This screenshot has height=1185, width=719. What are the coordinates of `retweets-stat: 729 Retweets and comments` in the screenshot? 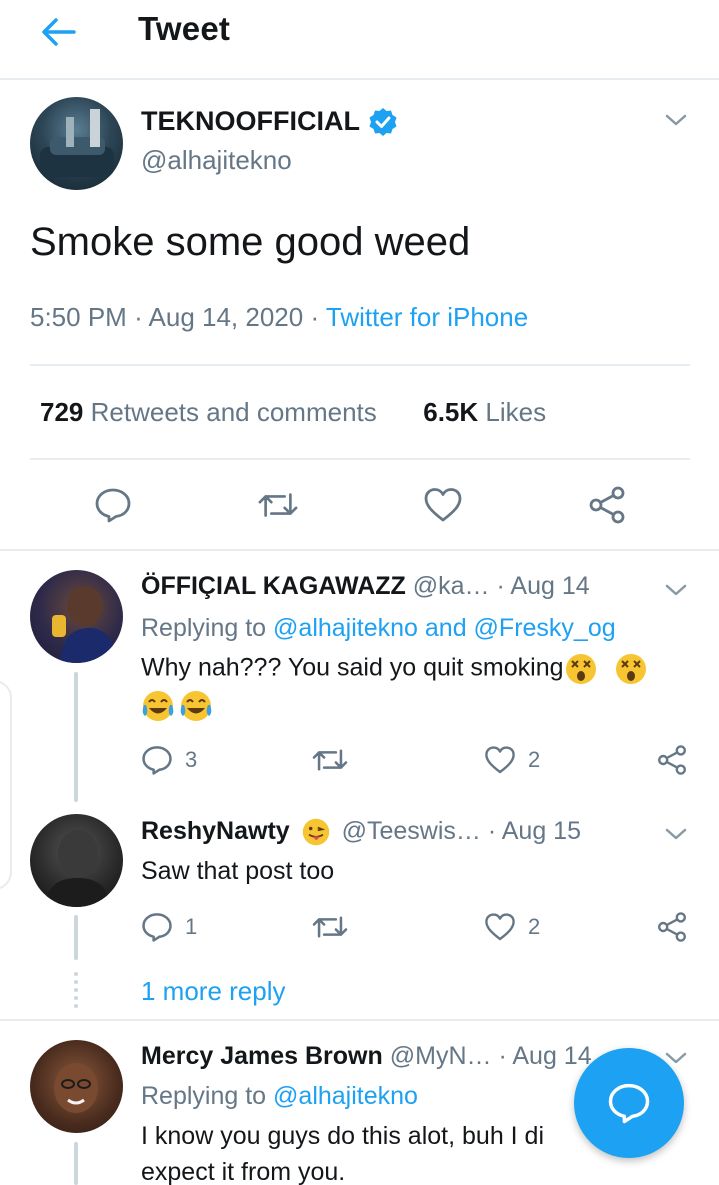 It's located at (208, 412).